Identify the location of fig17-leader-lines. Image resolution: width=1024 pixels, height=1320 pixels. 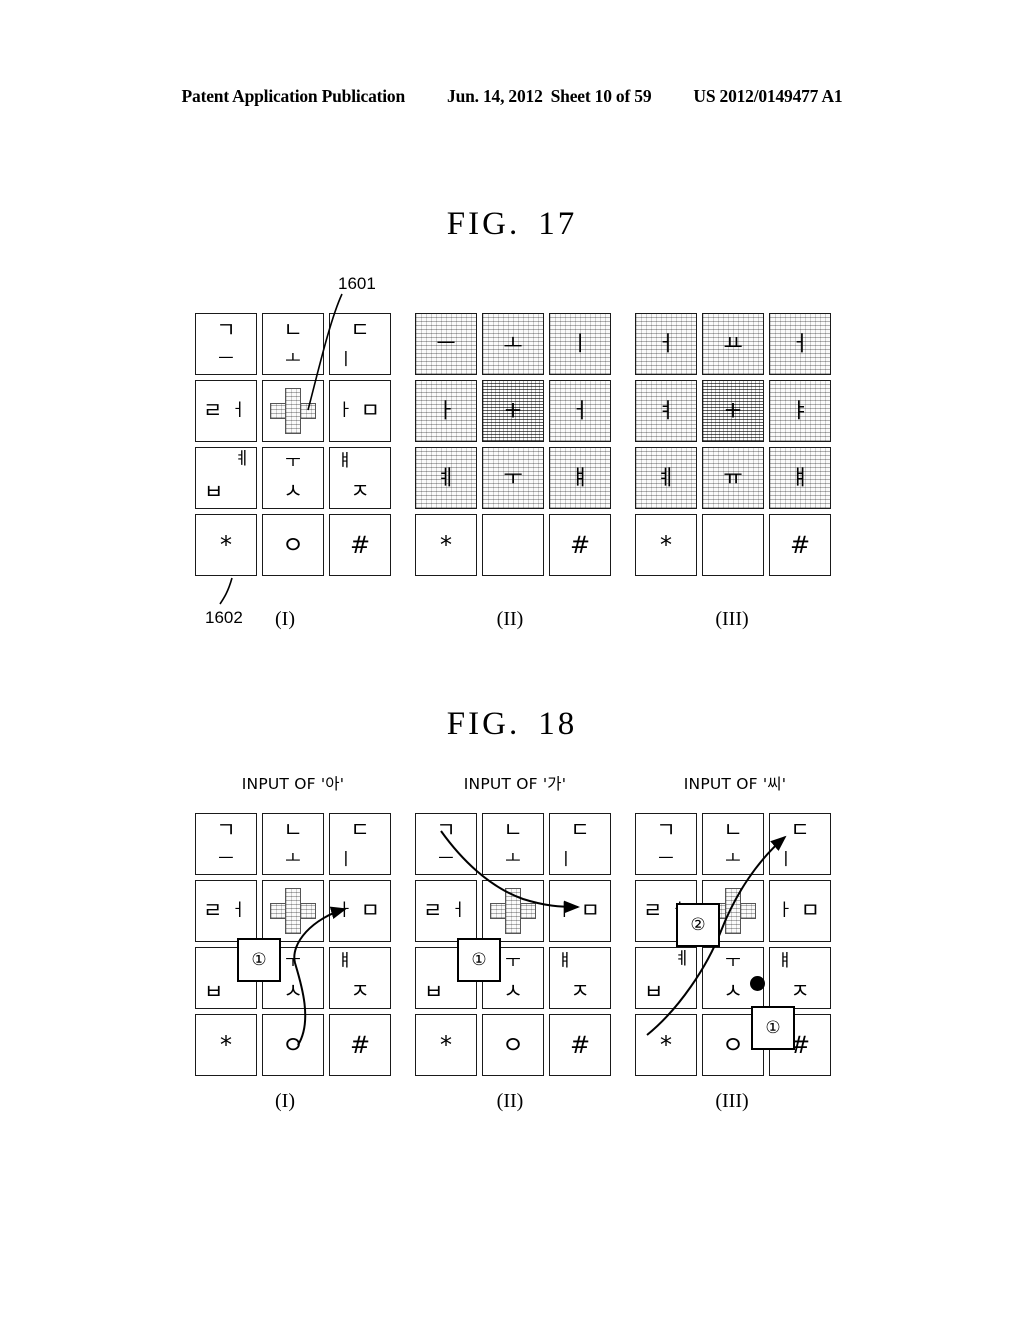
(281, 449).